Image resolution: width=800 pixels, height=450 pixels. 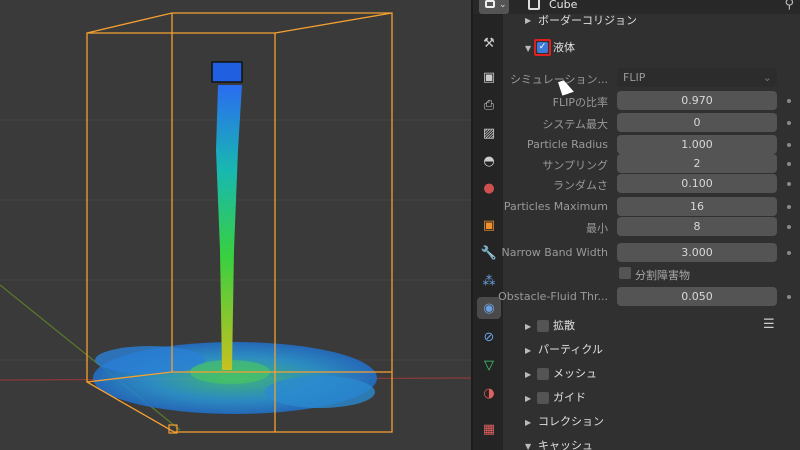 I want to click on system-max-label: システム最大, so click(x=575, y=124).